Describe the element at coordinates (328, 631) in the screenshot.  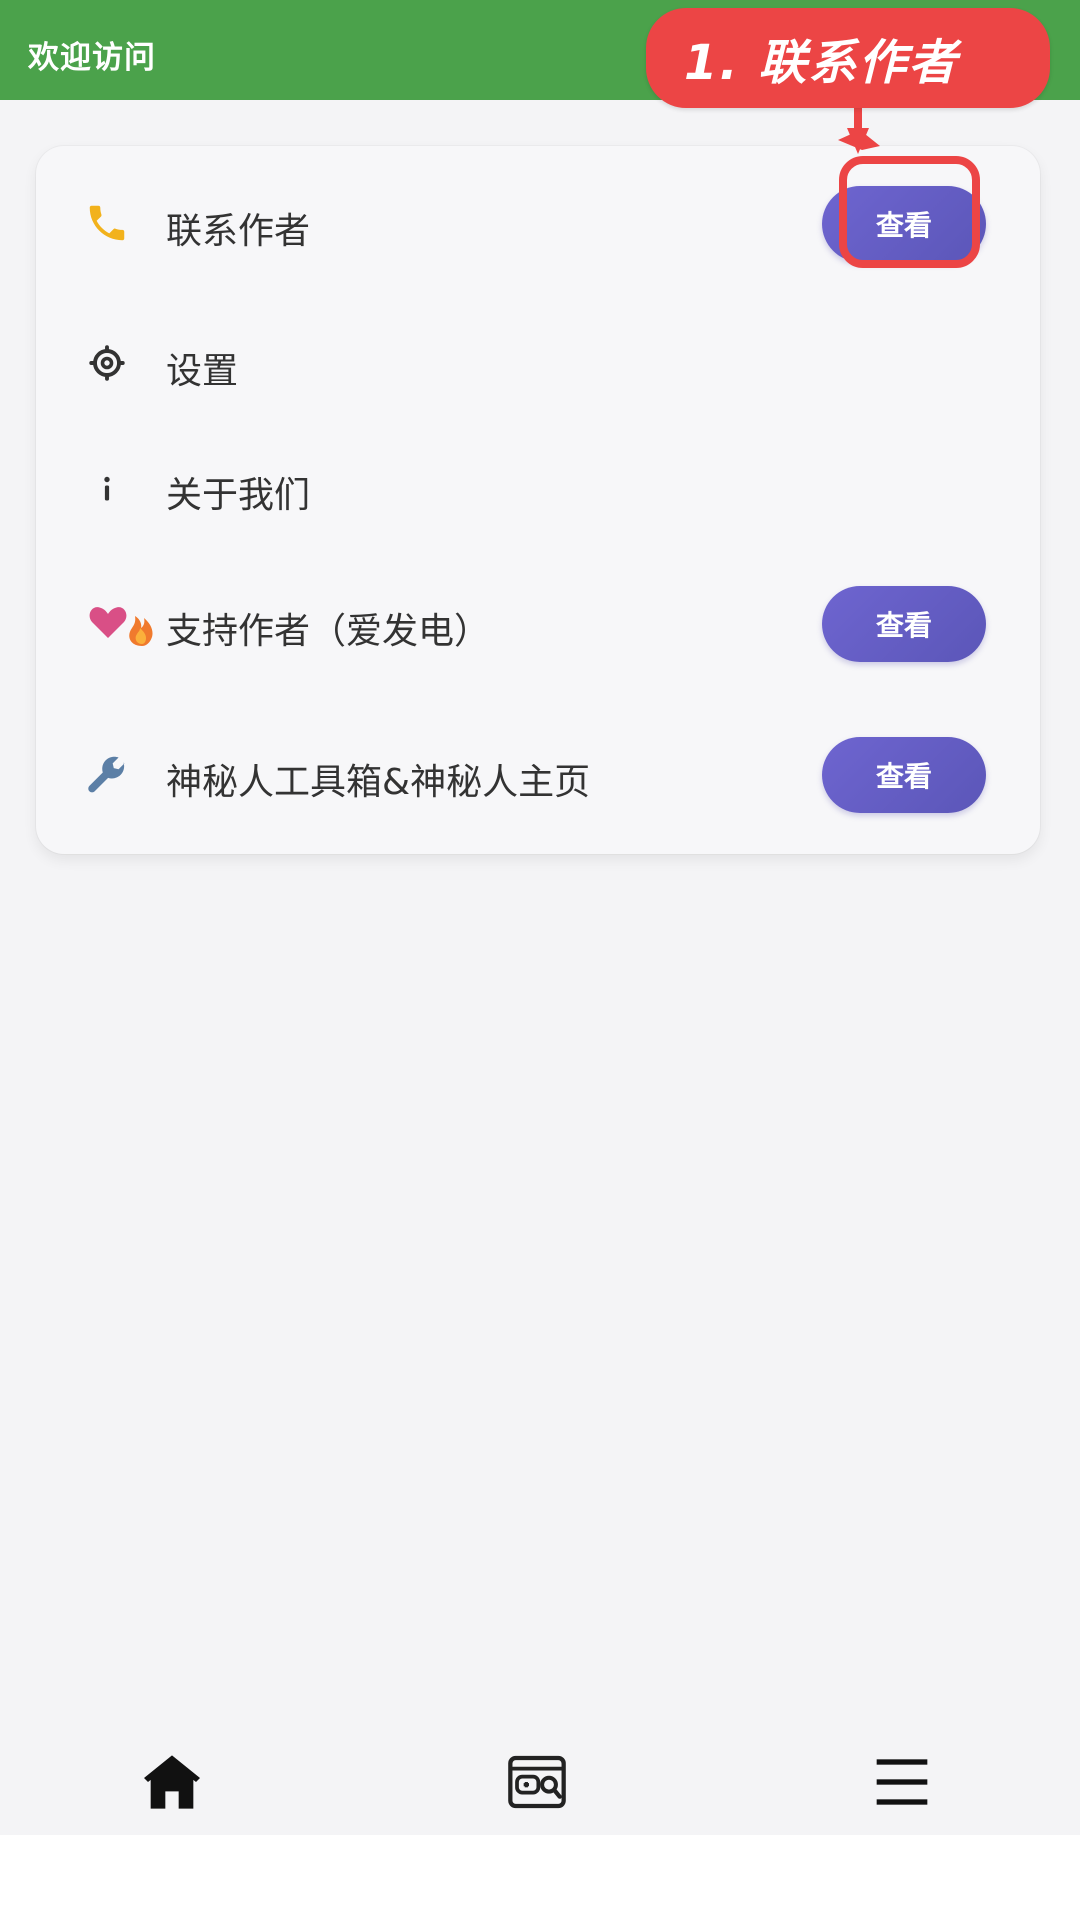
I see `menu-item-label: 支持作者（爱发电）` at that location.